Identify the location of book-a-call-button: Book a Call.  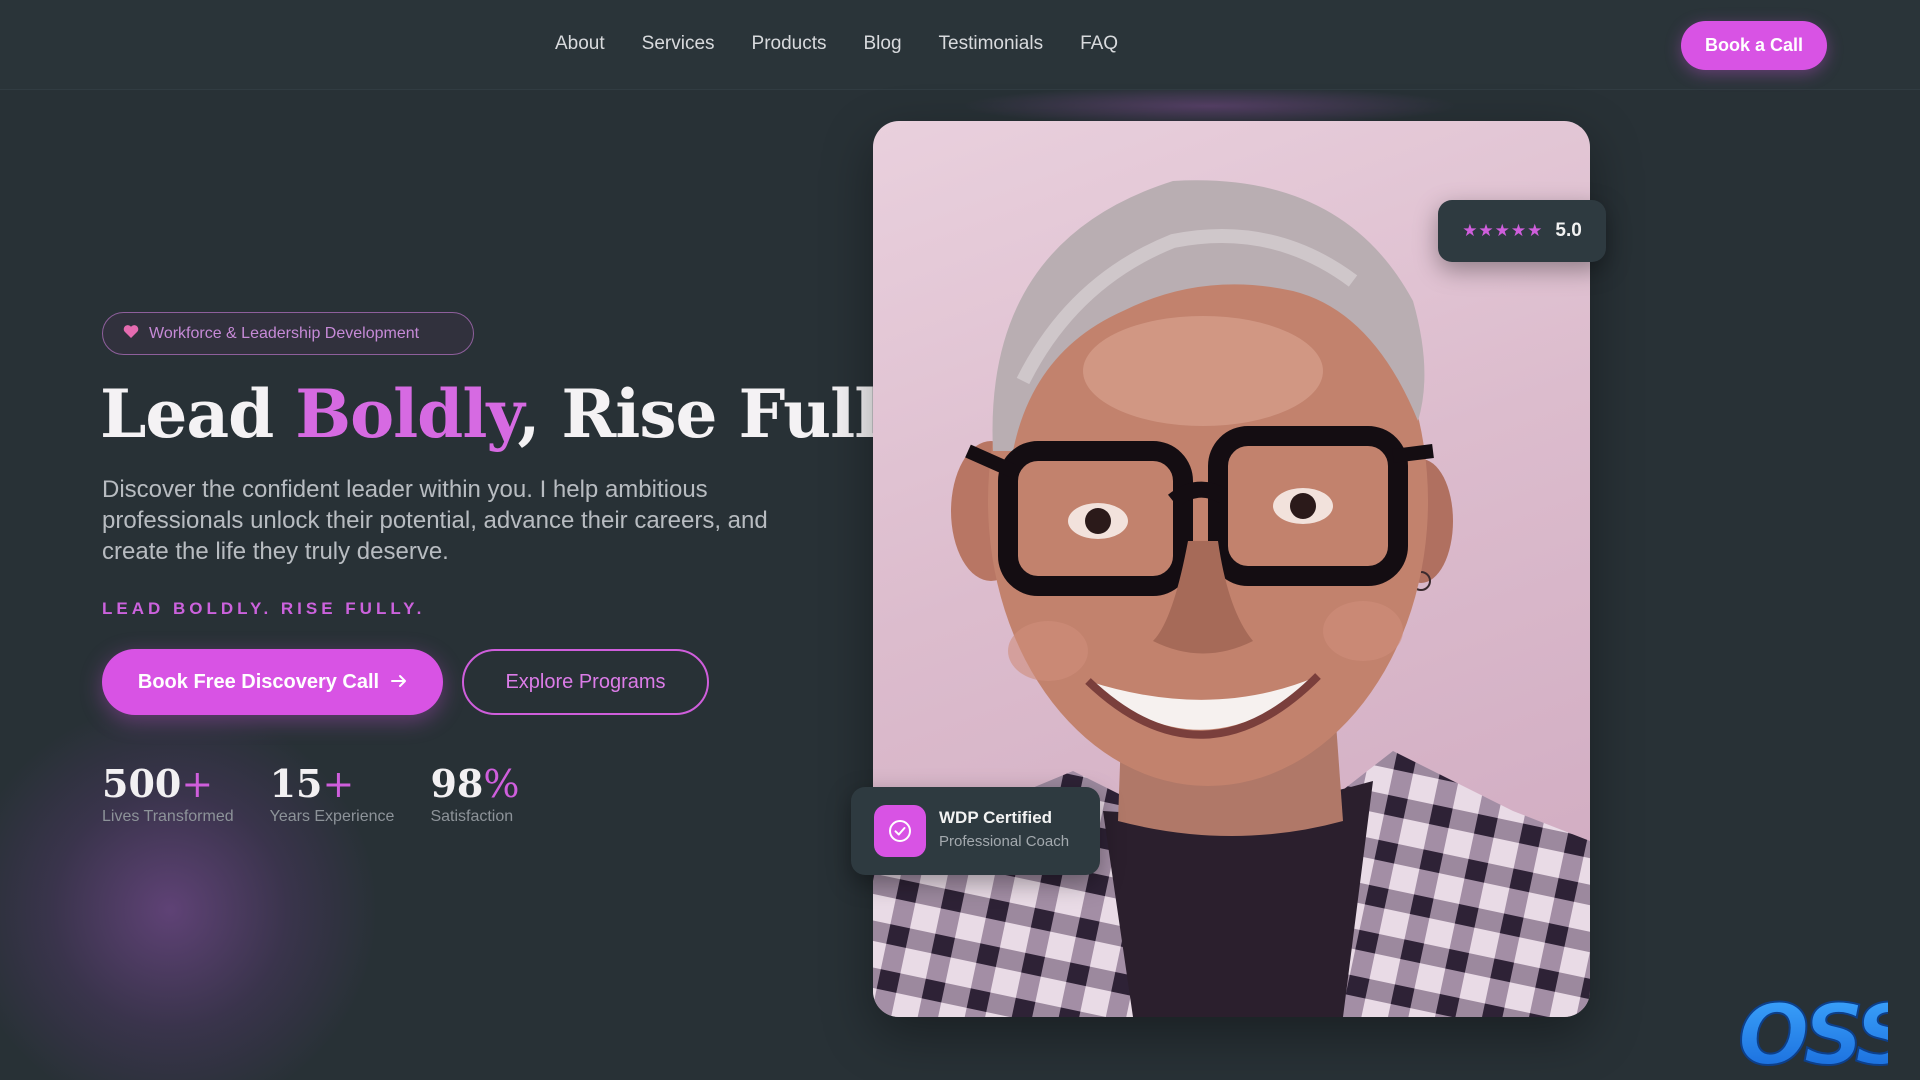
(1754, 45).